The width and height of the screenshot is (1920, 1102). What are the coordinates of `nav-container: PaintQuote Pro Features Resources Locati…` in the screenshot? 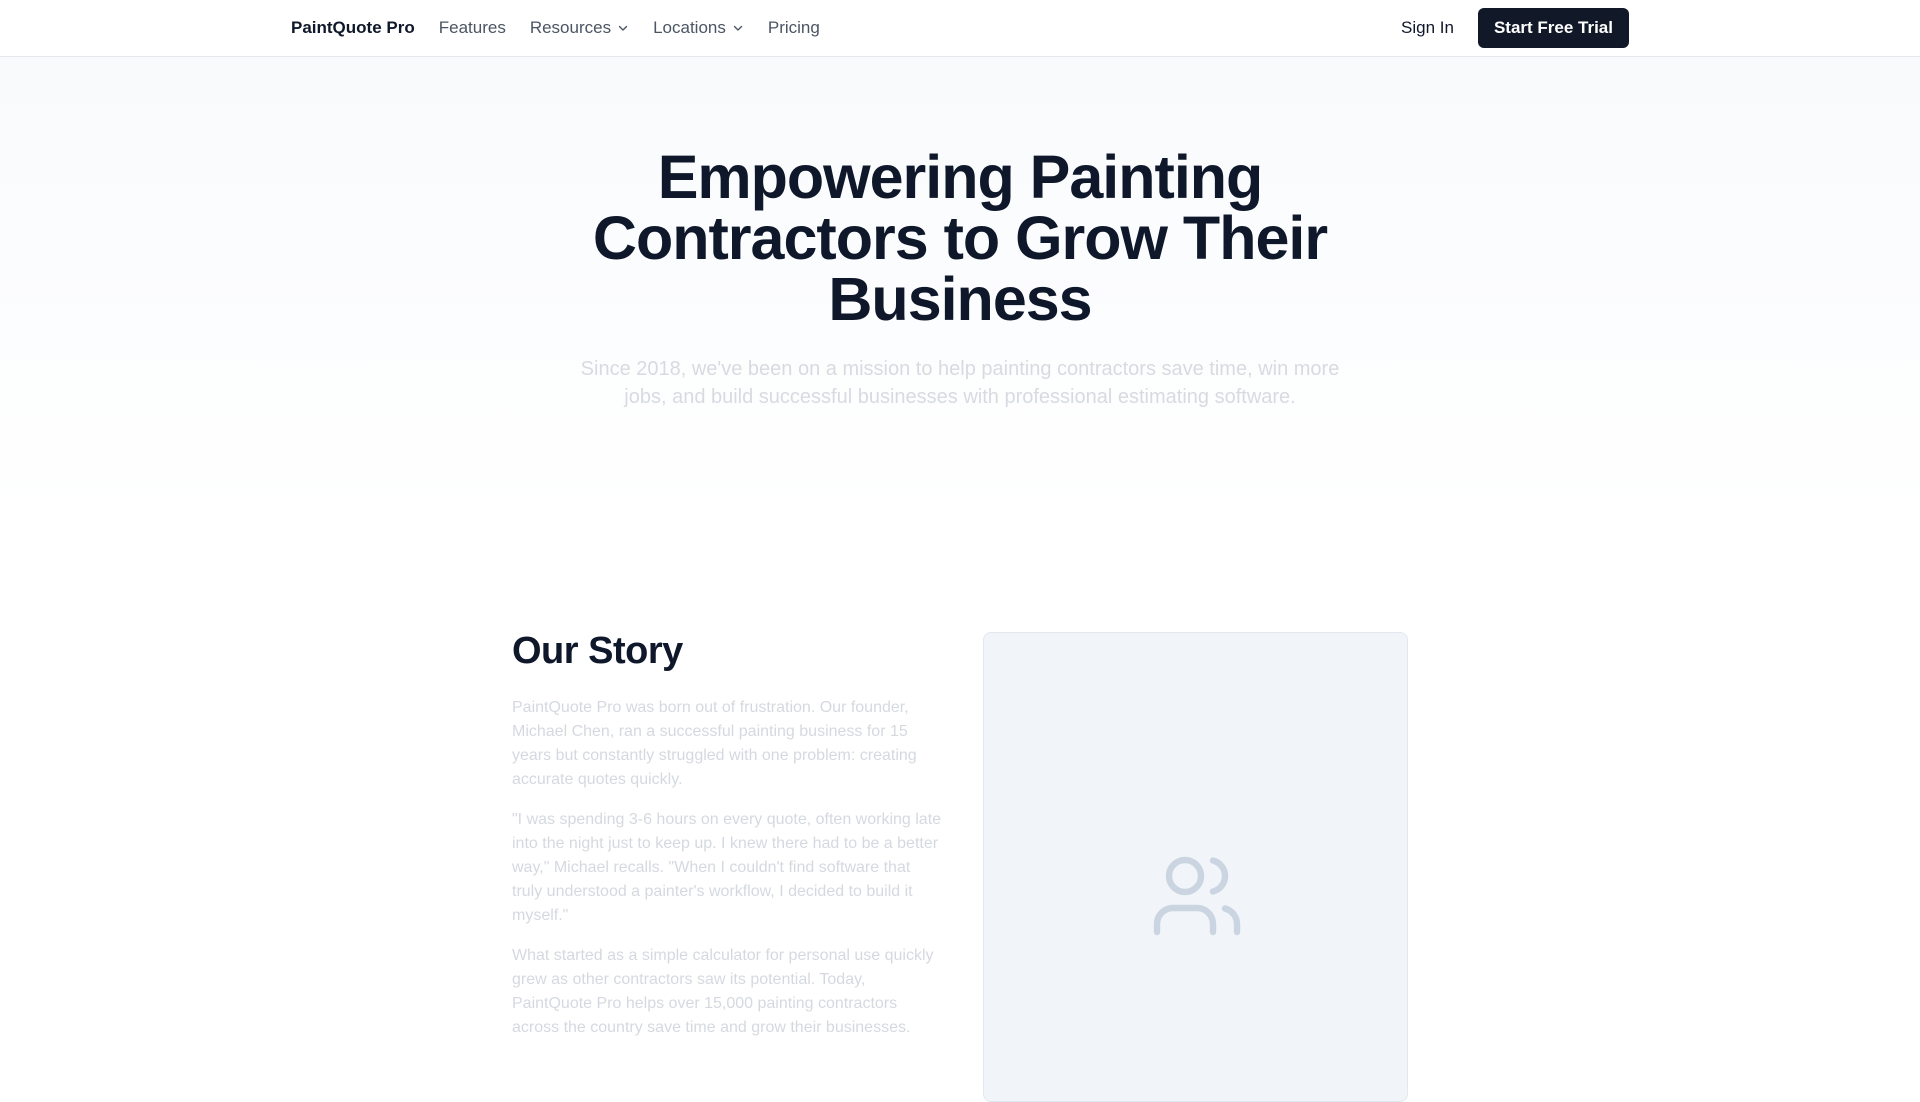 It's located at (960, 28).